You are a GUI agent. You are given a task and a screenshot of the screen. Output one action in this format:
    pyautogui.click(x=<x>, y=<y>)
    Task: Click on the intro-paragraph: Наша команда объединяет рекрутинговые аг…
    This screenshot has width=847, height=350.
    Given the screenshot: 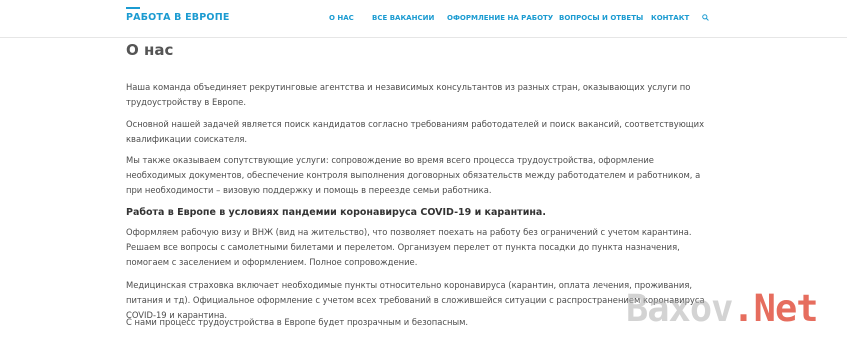 What is the action you would take?
    pyautogui.click(x=408, y=94)
    